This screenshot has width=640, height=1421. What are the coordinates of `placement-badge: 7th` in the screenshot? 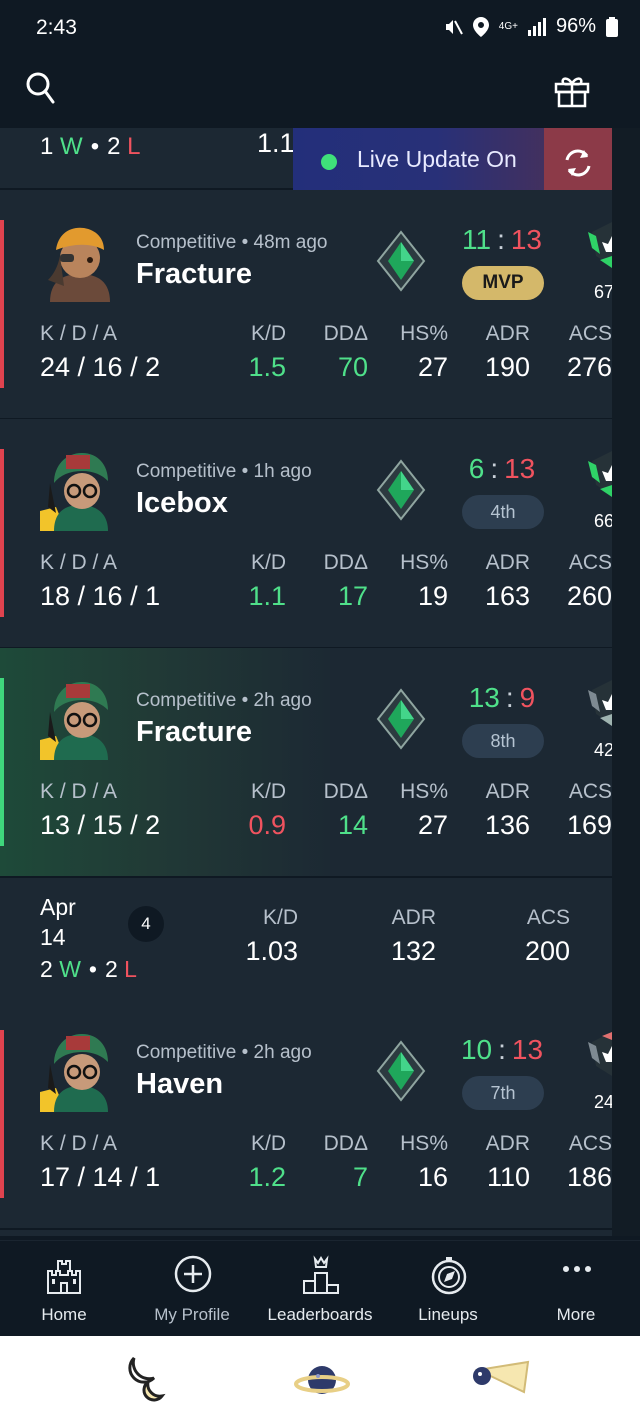 It's located at (503, 1093).